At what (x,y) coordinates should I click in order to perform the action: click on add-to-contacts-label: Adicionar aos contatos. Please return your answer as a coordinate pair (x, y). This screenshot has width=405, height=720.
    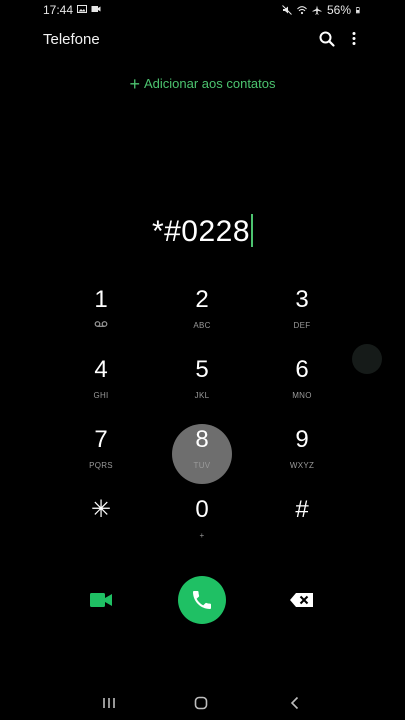
    Looking at the image, I should click on (209, 83).